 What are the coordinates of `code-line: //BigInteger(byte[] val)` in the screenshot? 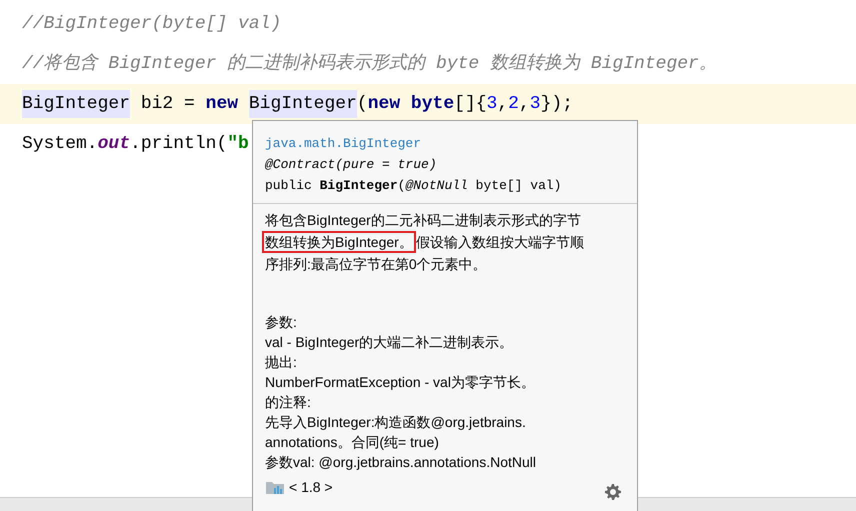 It's located at (152, 24).